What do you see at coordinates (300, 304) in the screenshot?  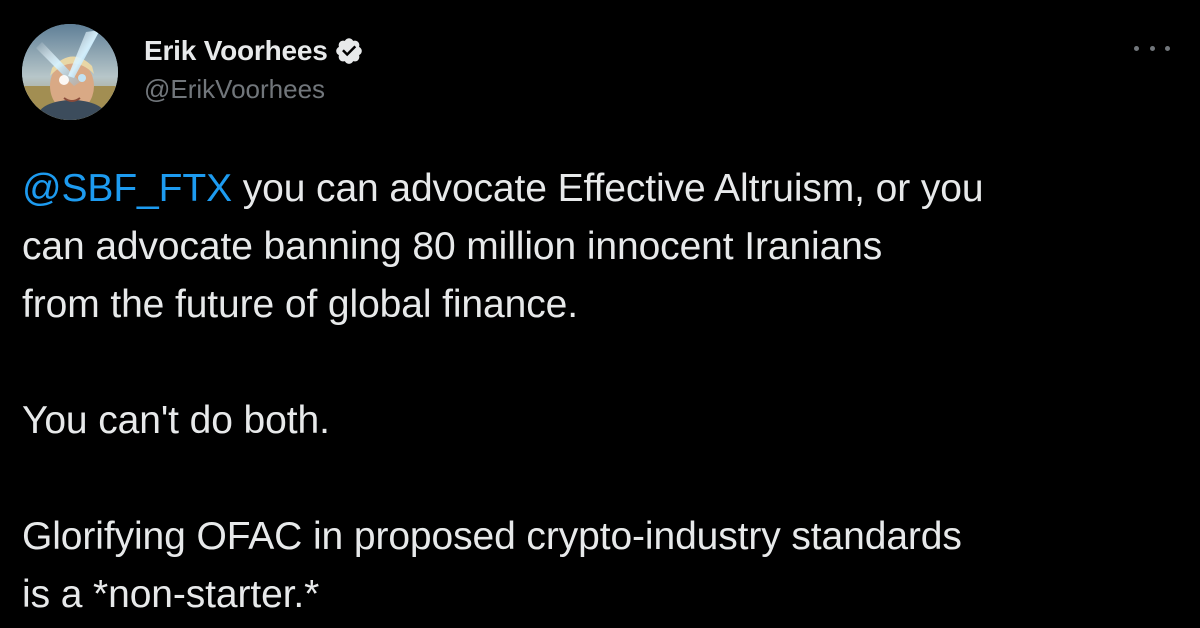 I see `tweet-line: from the future of global finance.` at bounding box center [300, 304].